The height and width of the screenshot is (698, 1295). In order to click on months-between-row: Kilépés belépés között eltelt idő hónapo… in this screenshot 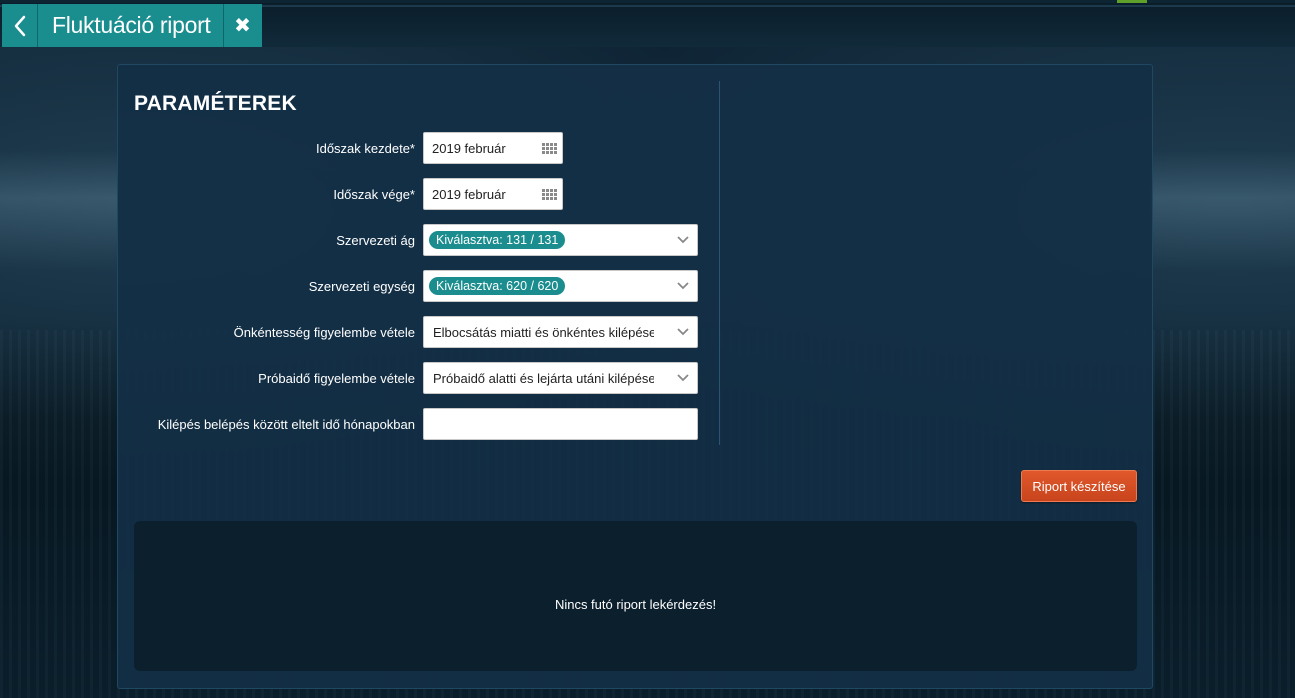, I will do `click(416, 424)`.